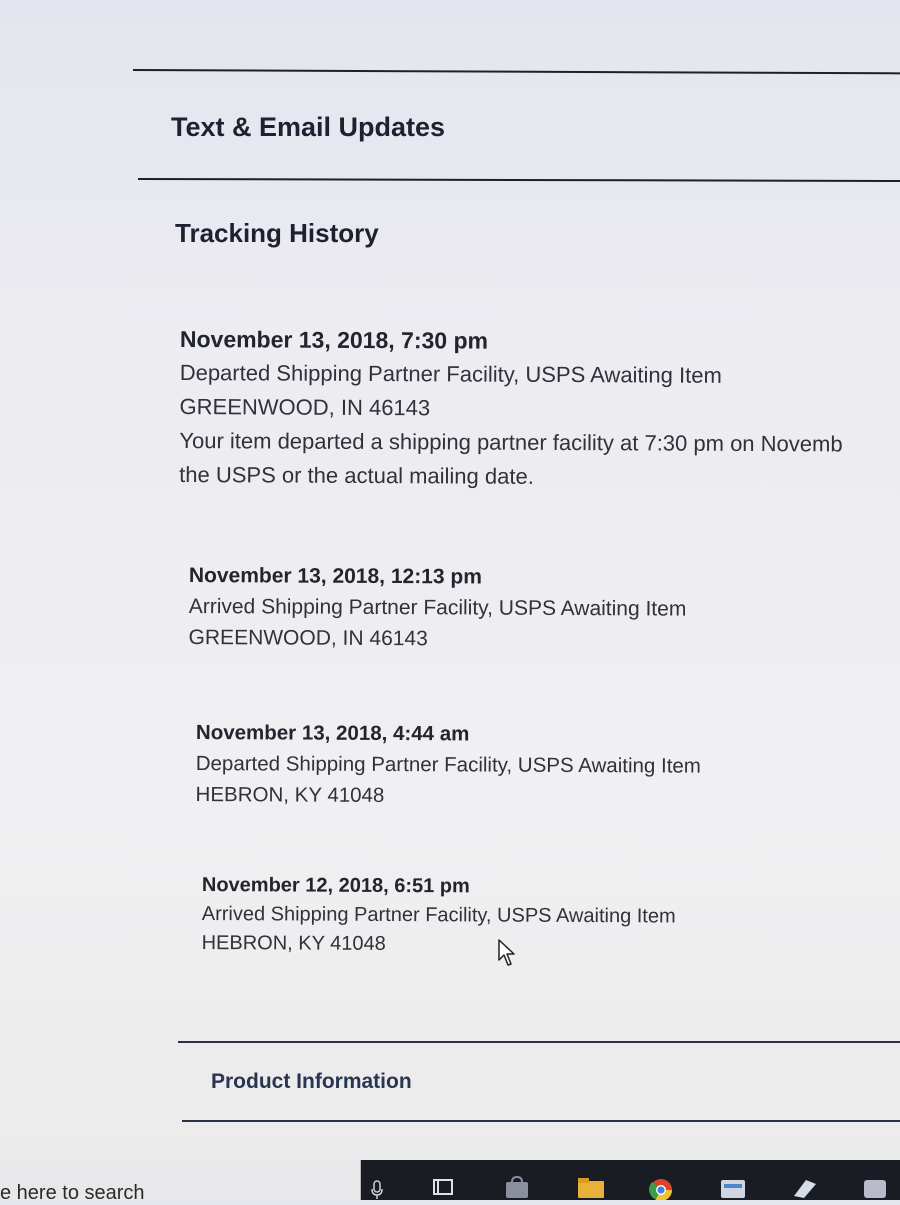 This screenshot has height=1205, width=900. I want to click on chrome-icon, so click(661, 1188).